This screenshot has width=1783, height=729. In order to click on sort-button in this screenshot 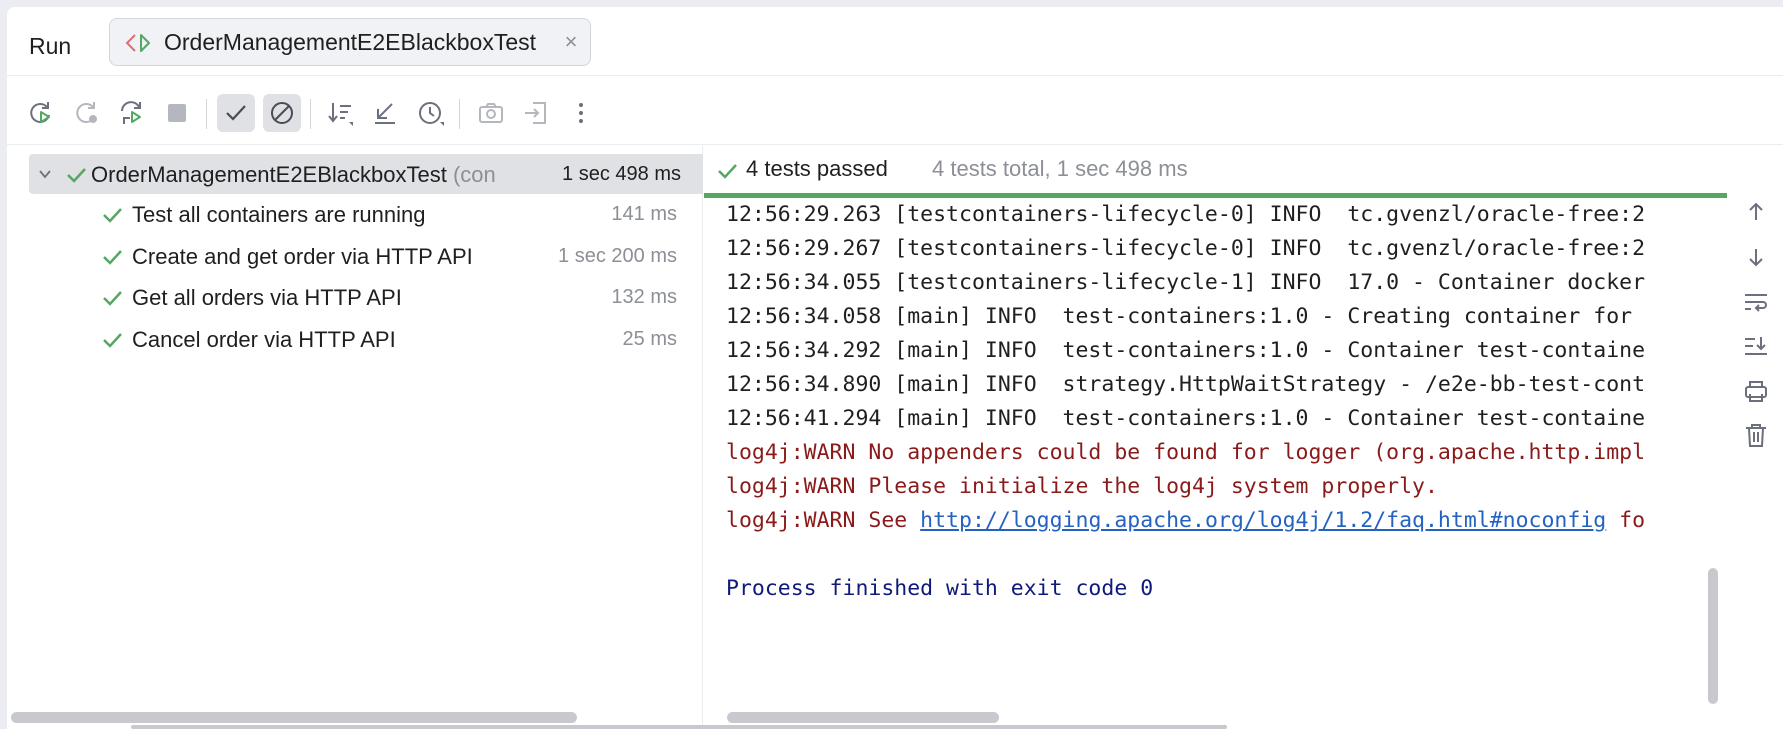, I will do `click(340, 113)`.